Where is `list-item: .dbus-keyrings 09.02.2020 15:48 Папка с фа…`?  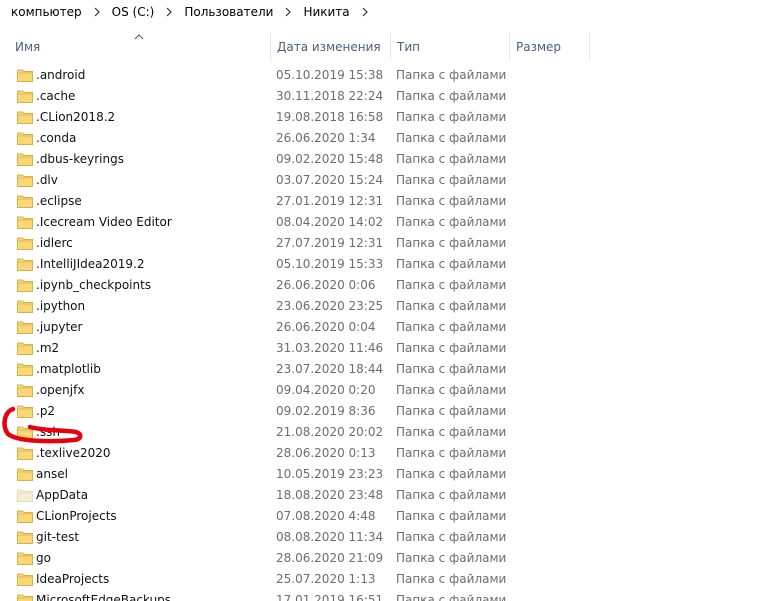
list-item: .dbus-keyrings 09.02.2020 15:48 Папка с фа… is located at coordinates (389, 159).